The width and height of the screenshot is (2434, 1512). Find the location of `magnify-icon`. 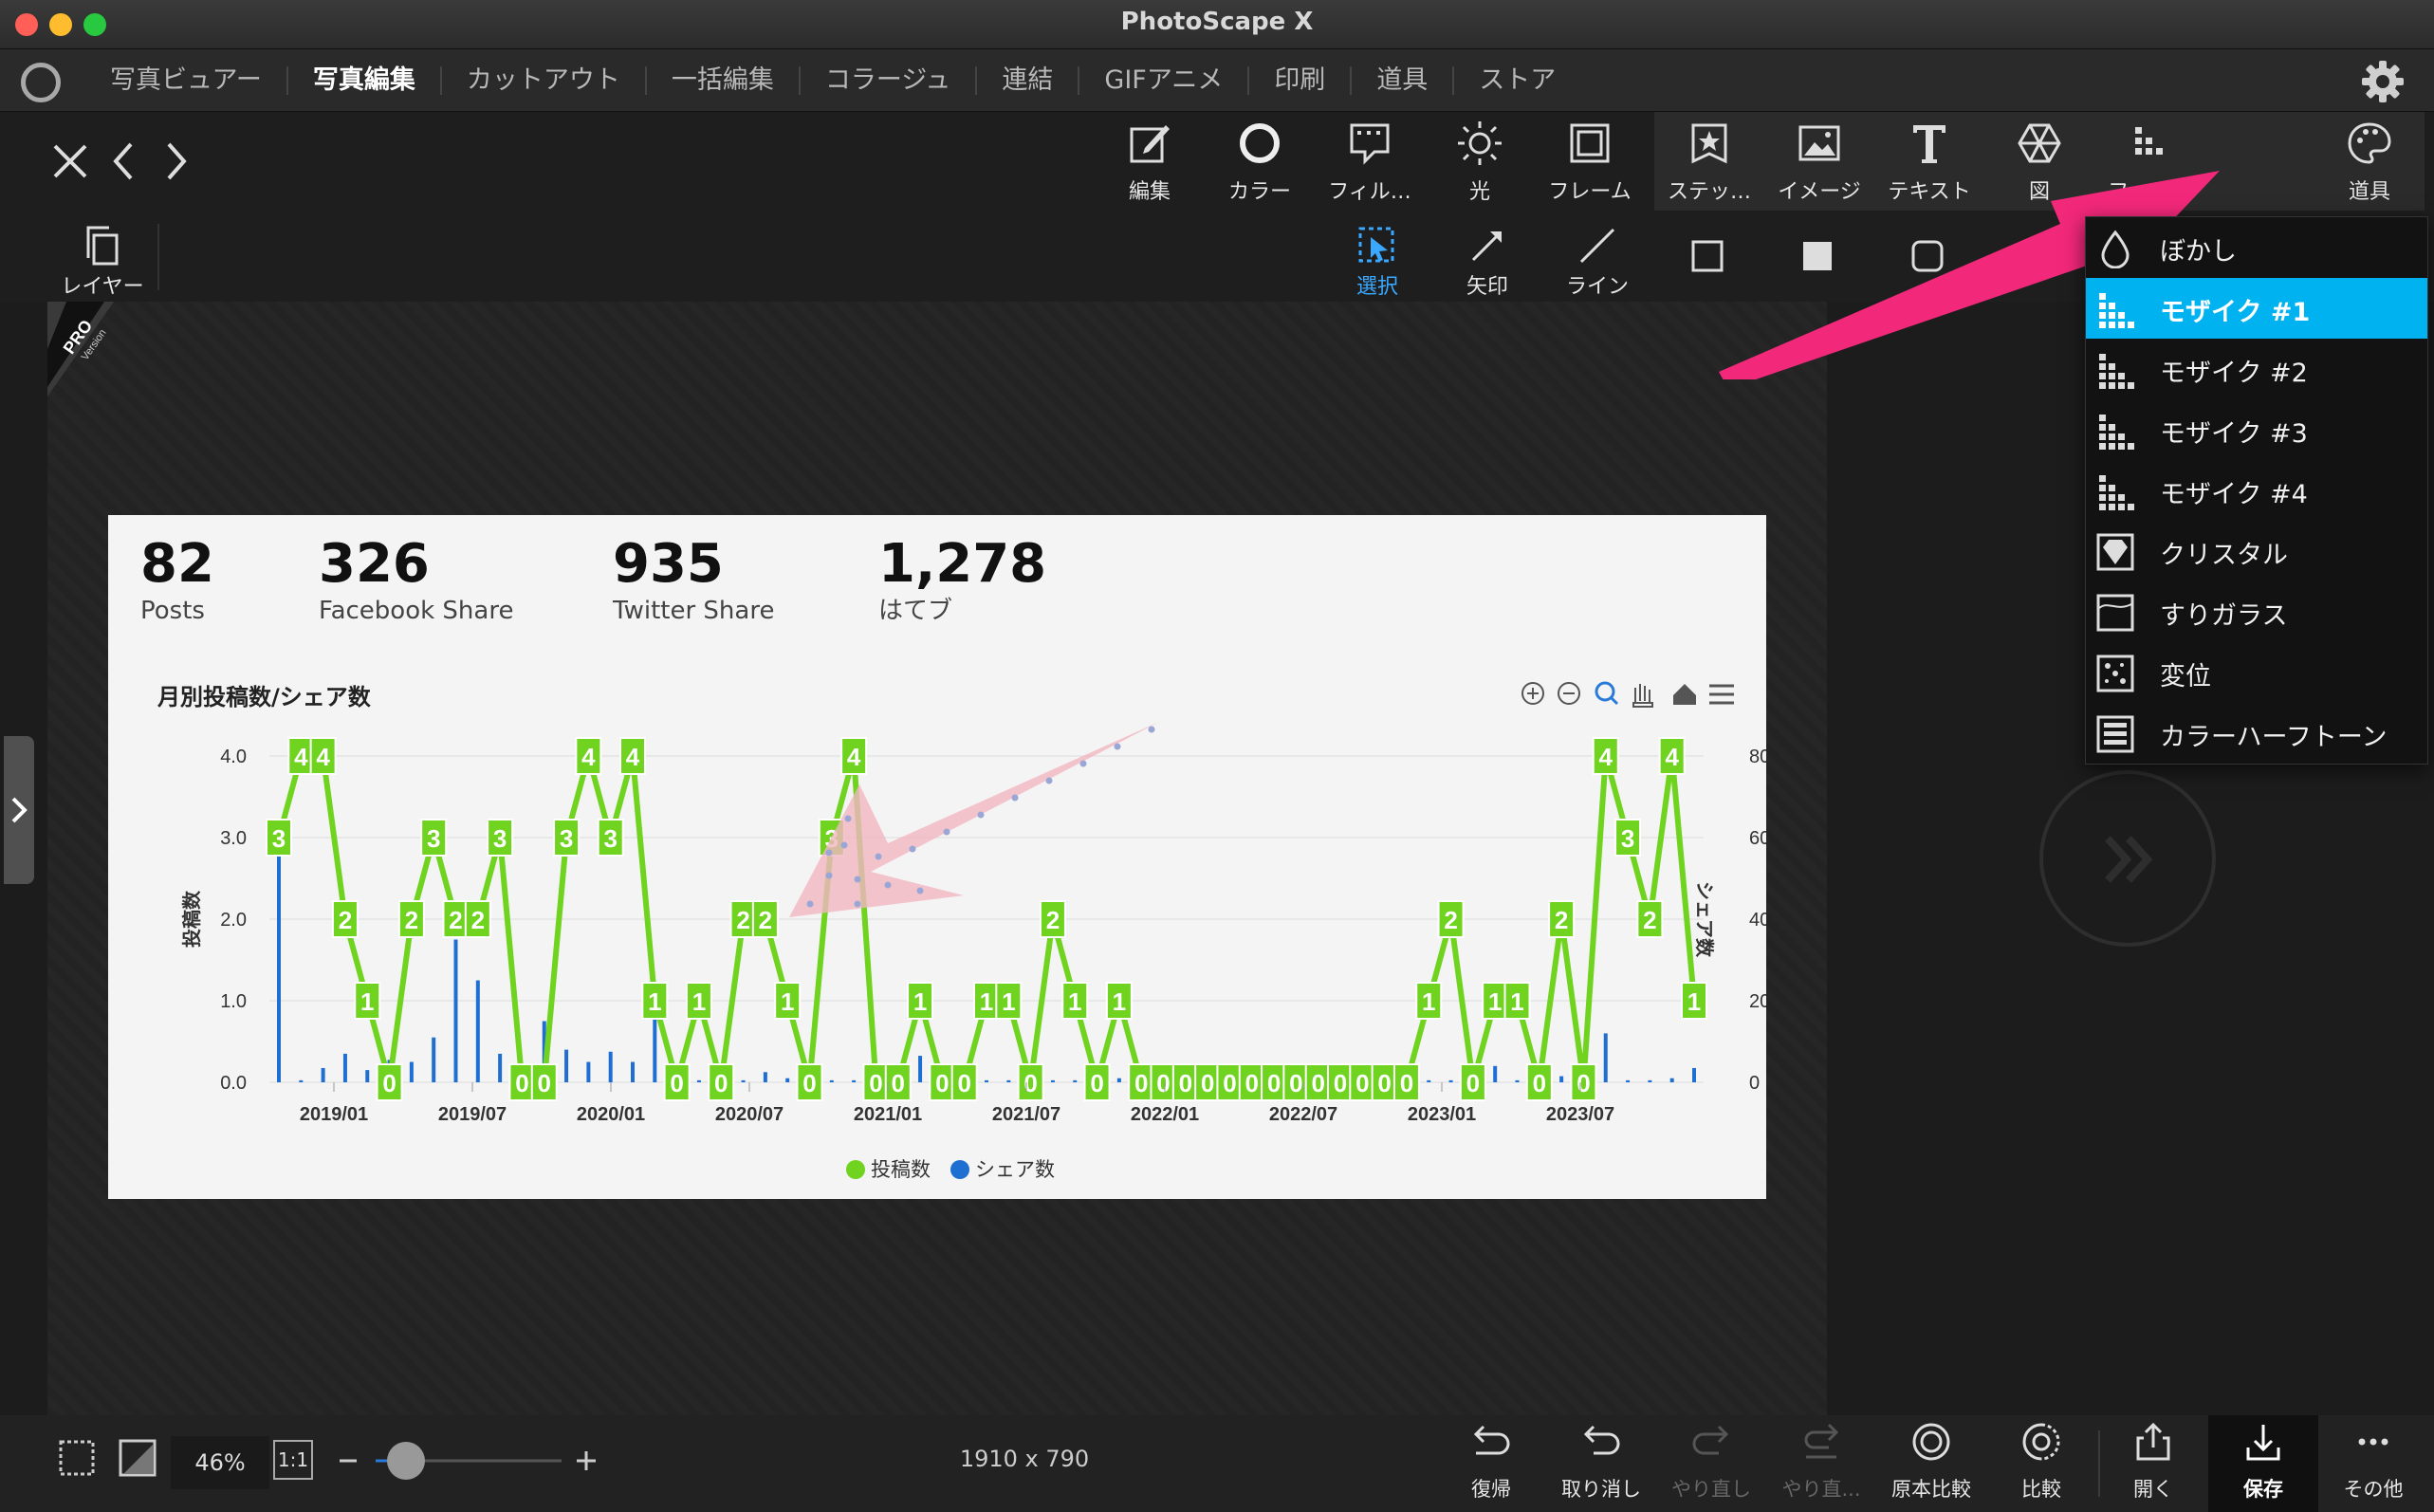

magnify-icon is located at coordinates (1607, 693).